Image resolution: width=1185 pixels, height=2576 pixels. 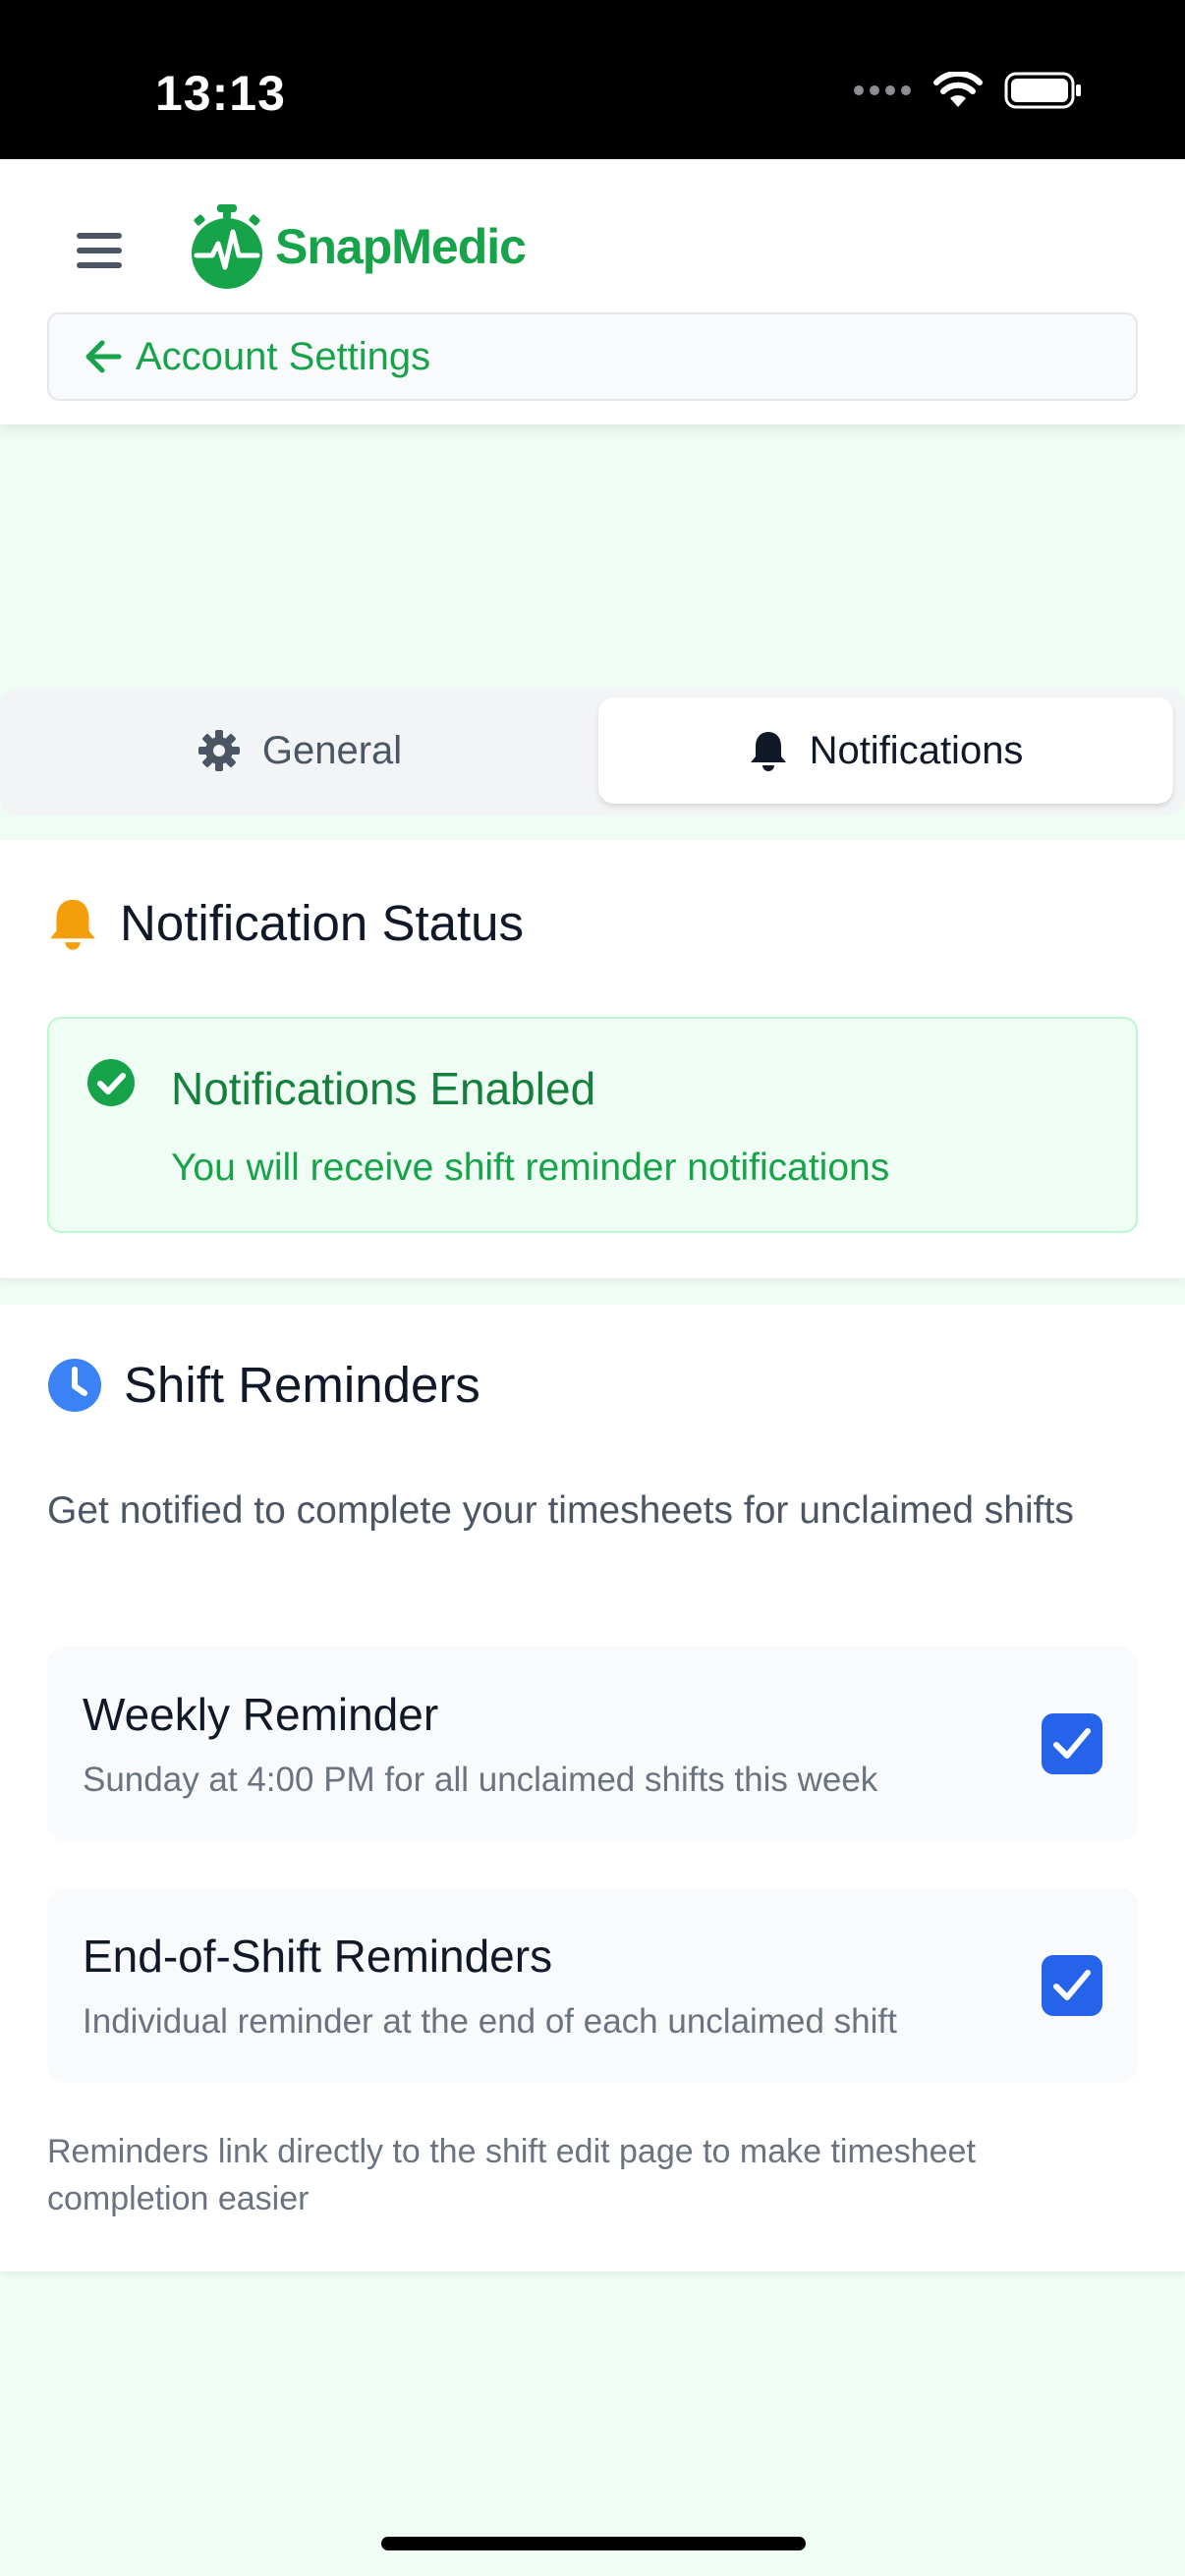 What do you see at coordinates (302, 1385) in the screenshot?
I see `shift-reminders-title: Shift Reminders` at bounding box center [302, 1385].